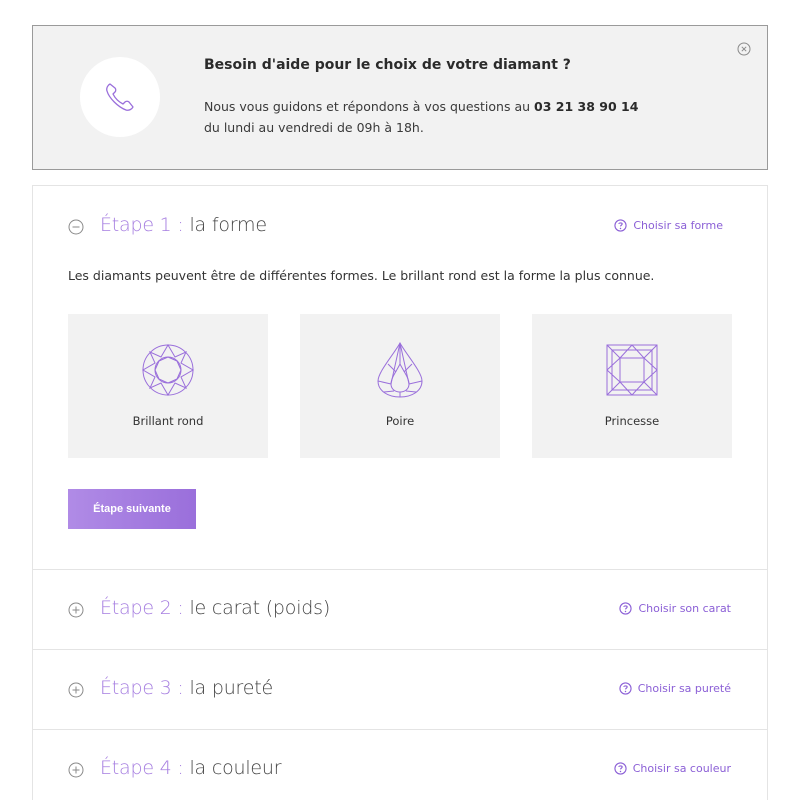 This screenshot has height=800, width=800. Describe the element at coordinates (260, 608) in the screenshot. I see `step-2-name: le carat (poids)` at that location.